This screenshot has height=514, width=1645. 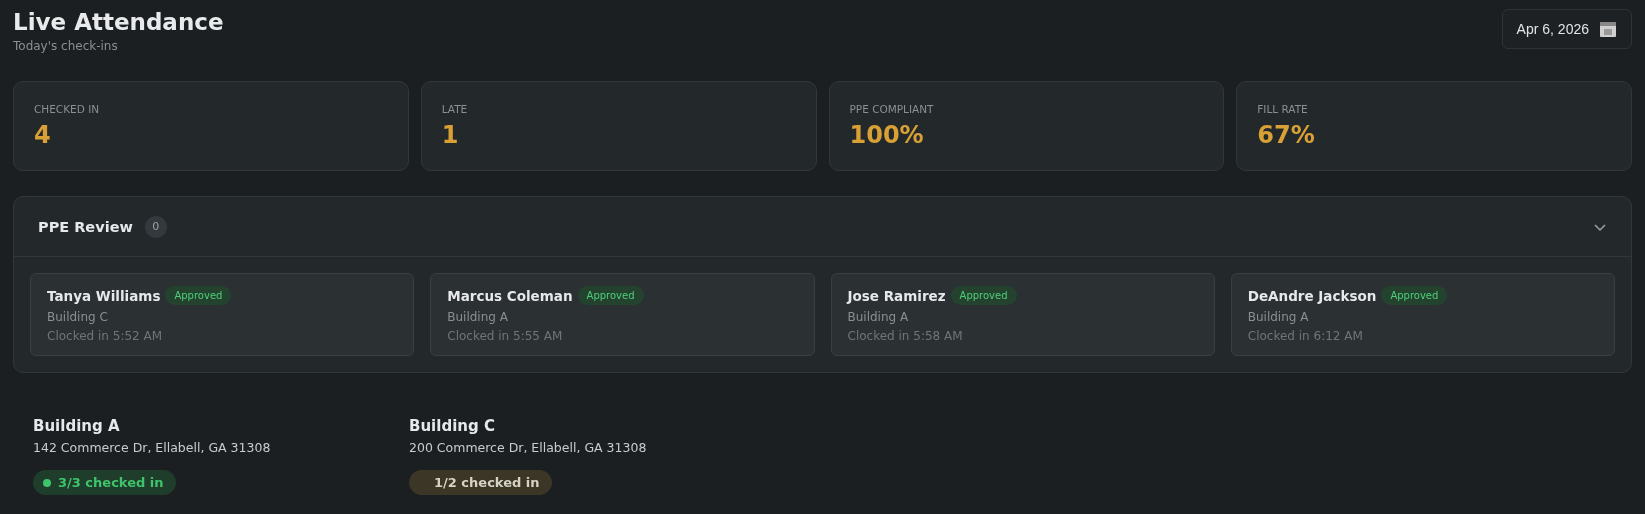 I want to click on worker-name: Marcus Coleman, so click(x=510, y=295).